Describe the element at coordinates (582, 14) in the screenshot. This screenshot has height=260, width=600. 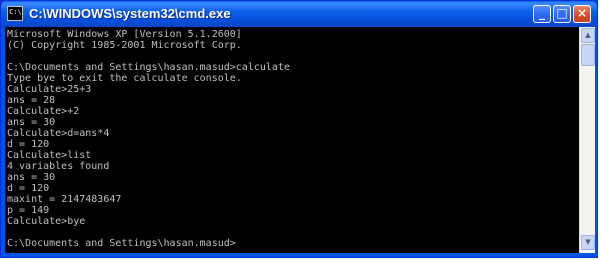
I see `close-button: ×` at that location.